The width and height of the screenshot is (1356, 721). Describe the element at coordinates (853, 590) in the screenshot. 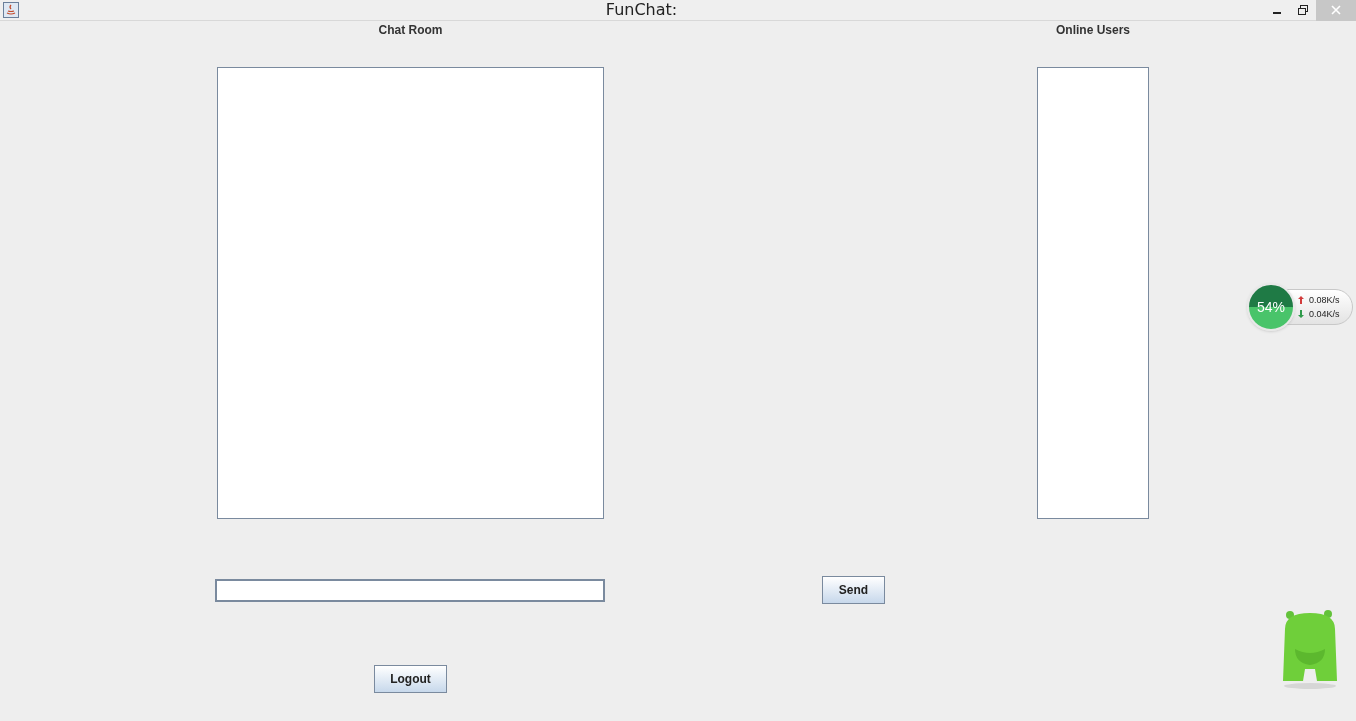

I see `send-button: Send` at that location.